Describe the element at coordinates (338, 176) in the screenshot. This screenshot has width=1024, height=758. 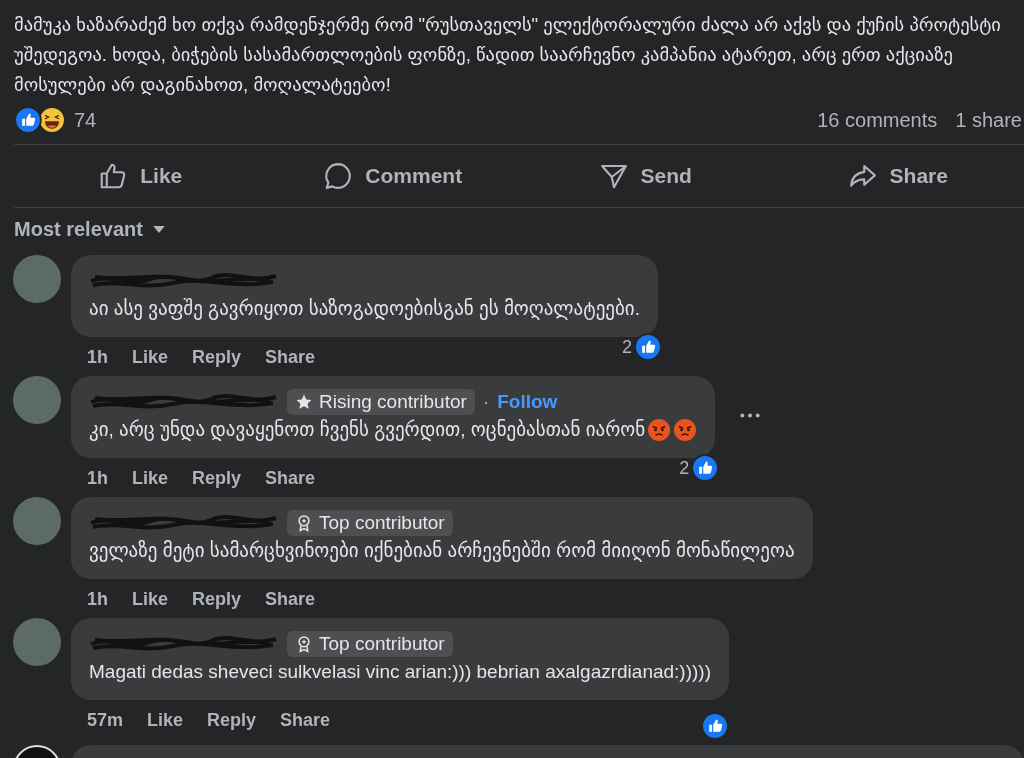
I see `speech-bubble-icon` at that location.